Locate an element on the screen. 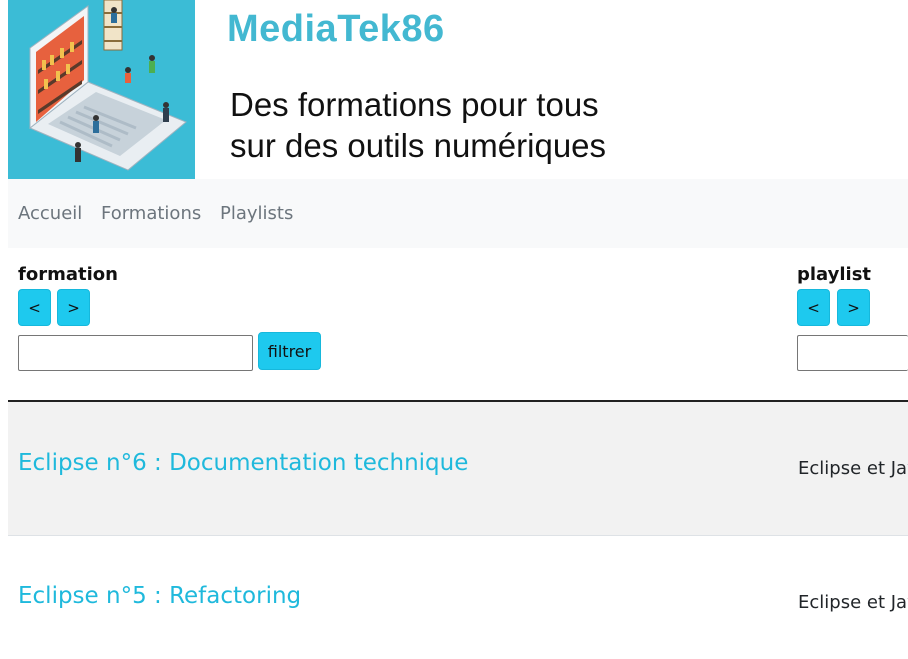  tagline-line-2: sur des outils numériques is located at coordinates (418, 145).